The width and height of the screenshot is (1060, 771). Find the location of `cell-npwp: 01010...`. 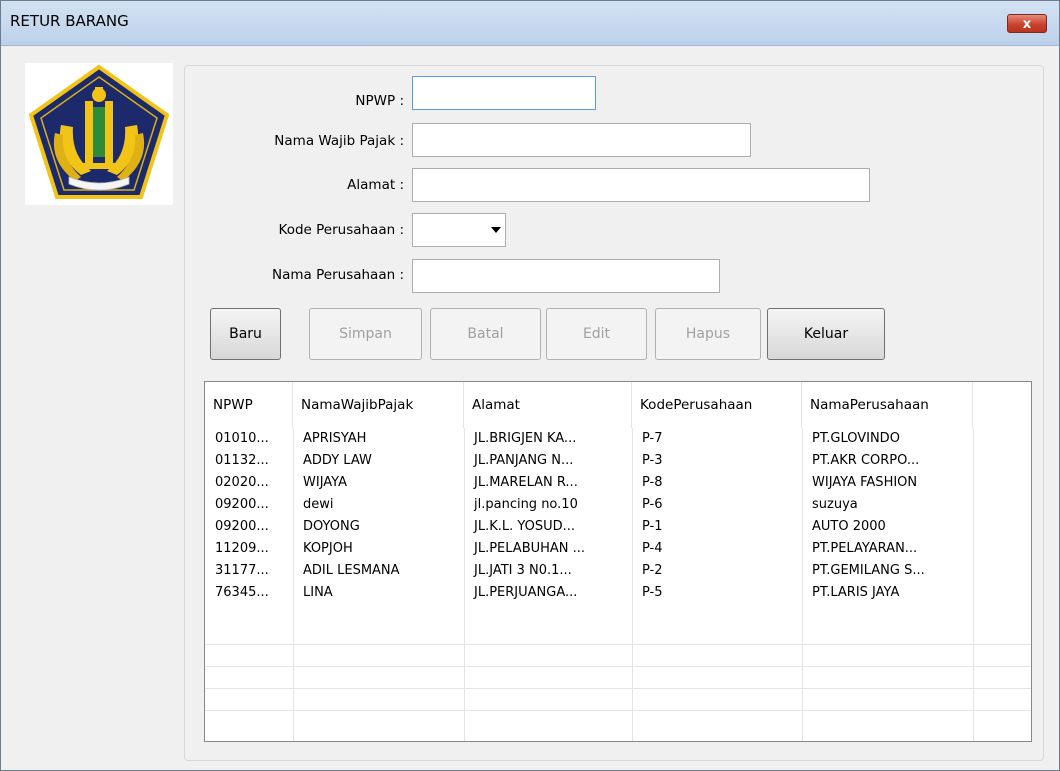

cell-npwp: 01010... is located at coordinates (249, 439).